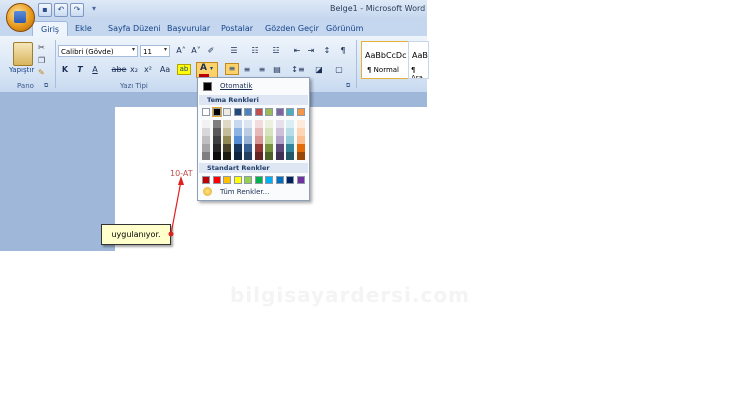 The height and width of the screenshot is (412, 730). Describe the element at coordinates (181, 180) in the screenshot. I see `arrow-head` at that location.